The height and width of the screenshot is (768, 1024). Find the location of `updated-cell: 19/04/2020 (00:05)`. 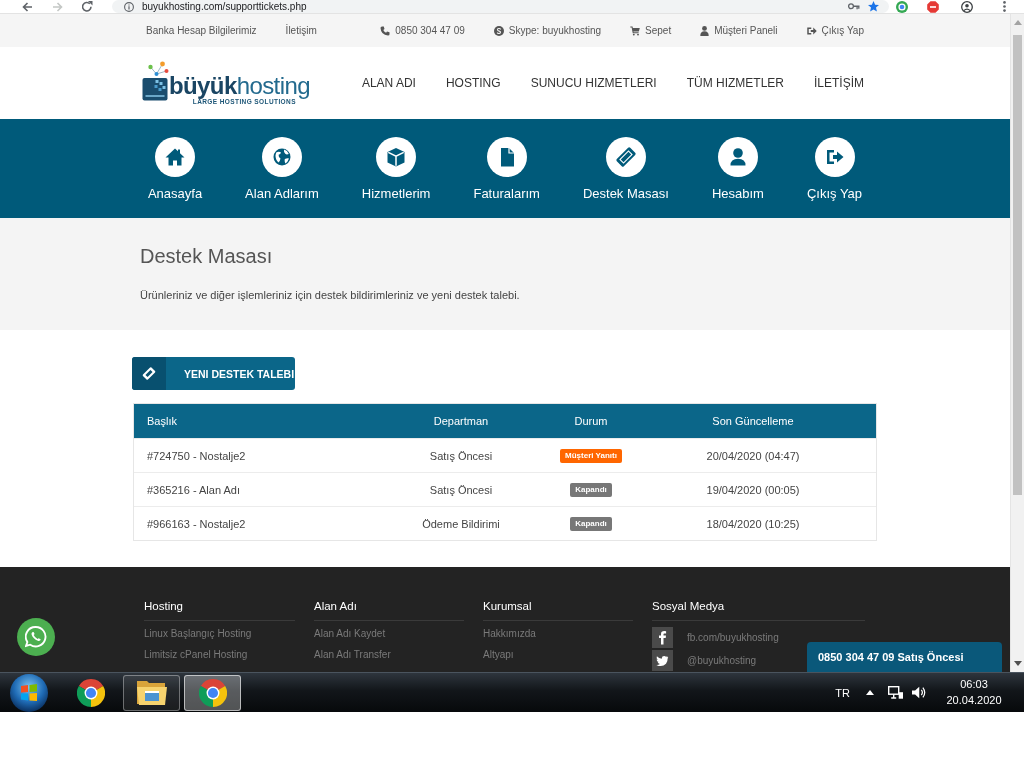

updated-cell: 19/04/2020 (00:05) is located at coordinates (753, 489).